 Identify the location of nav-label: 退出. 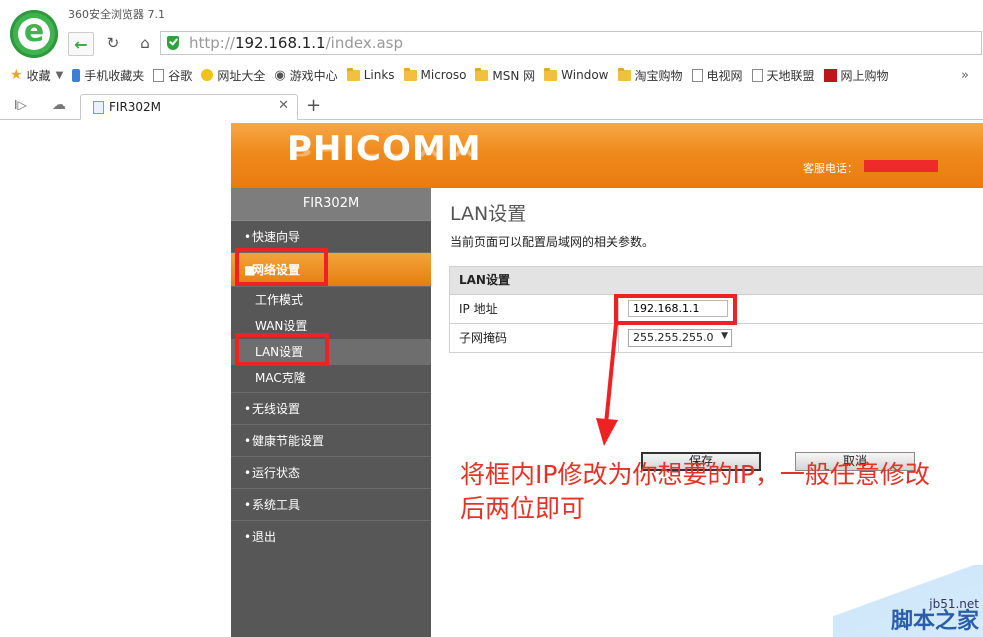
(264, 537).